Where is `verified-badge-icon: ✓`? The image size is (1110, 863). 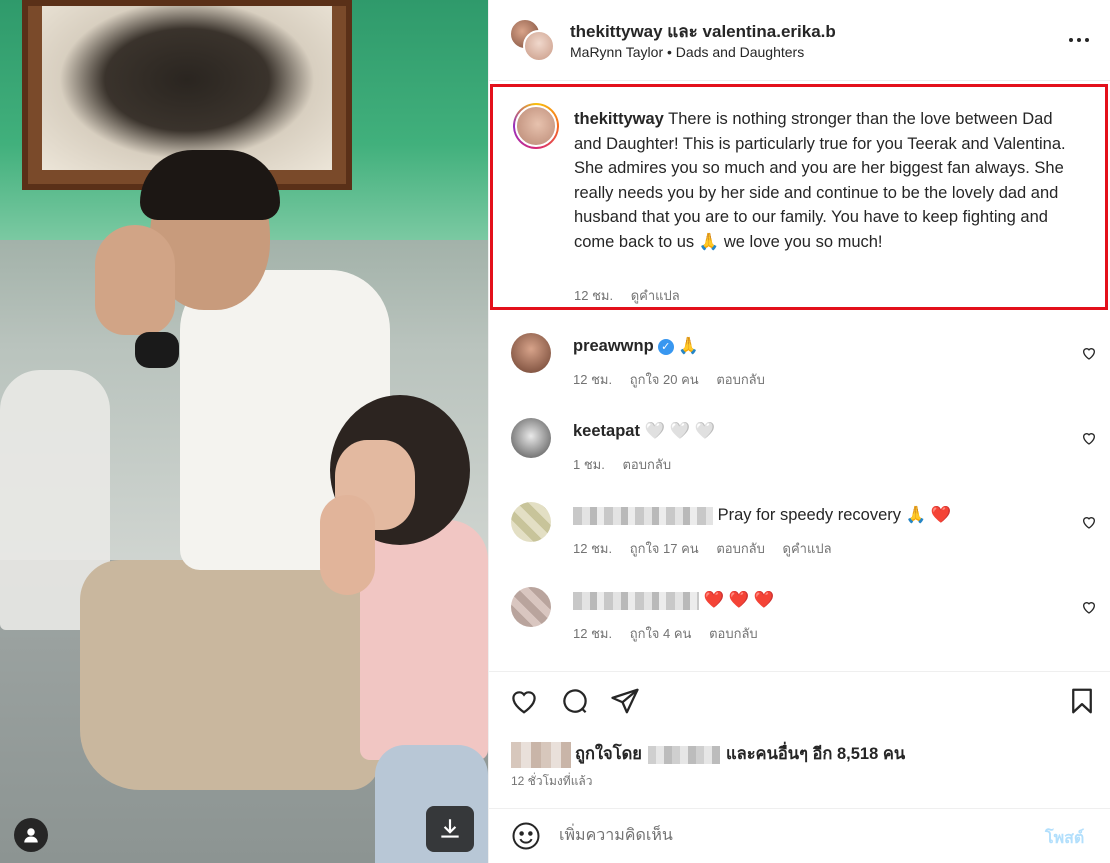 verified-badge-icon: ✓ is located at coordinates (665, 346).